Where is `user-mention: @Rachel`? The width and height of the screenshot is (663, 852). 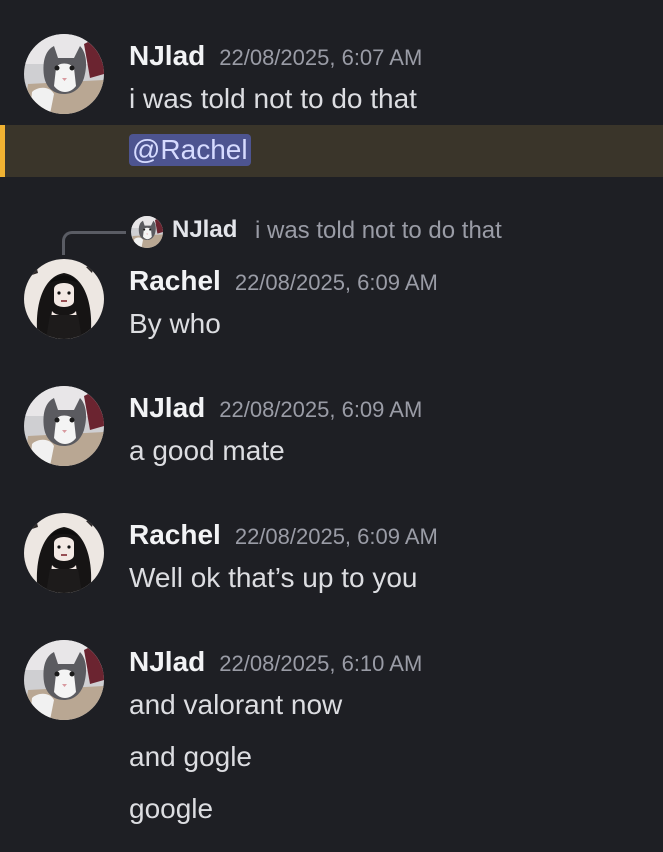 user-mention: @Rachel is located at coordinates (190, 150).